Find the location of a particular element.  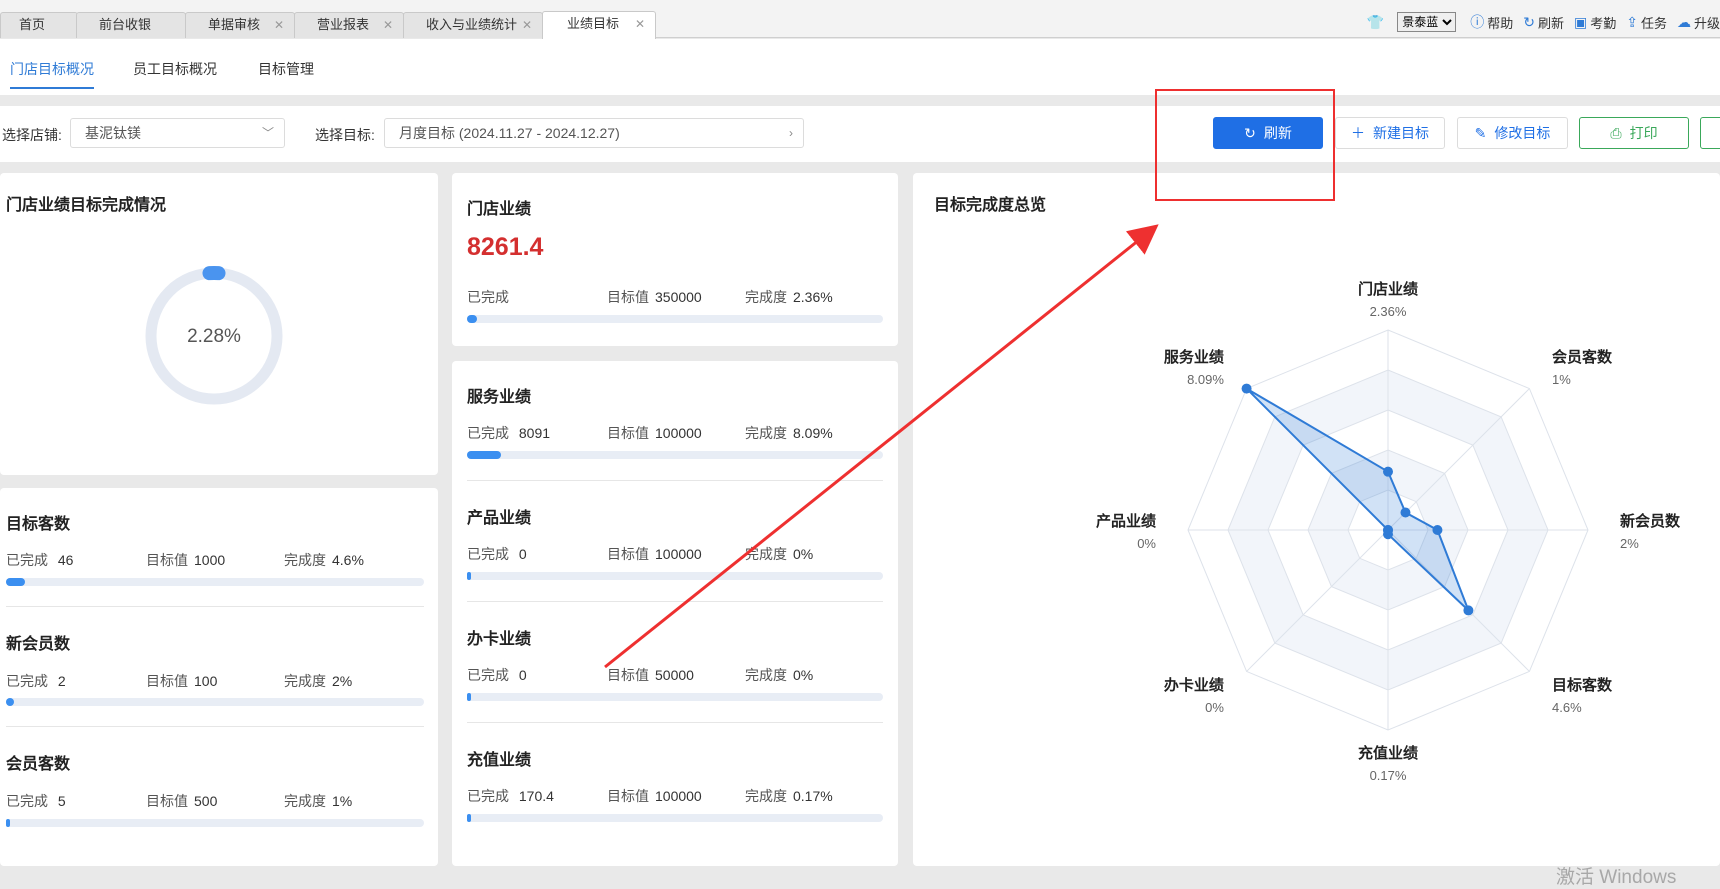

tab-label: 首页 is located at coordinates (32, 24).